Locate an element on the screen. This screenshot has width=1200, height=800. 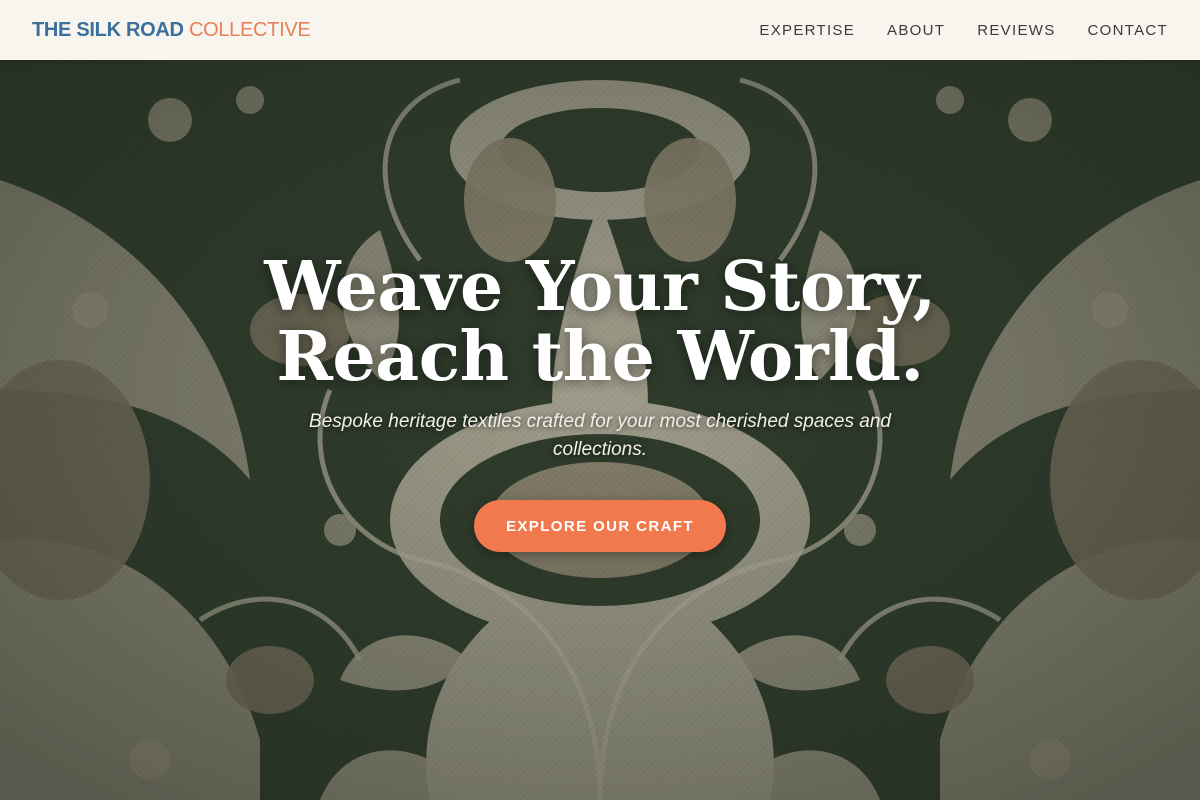
hero-headline: Weave Your Story, Reach the World. is located at coordinates (600, 322).